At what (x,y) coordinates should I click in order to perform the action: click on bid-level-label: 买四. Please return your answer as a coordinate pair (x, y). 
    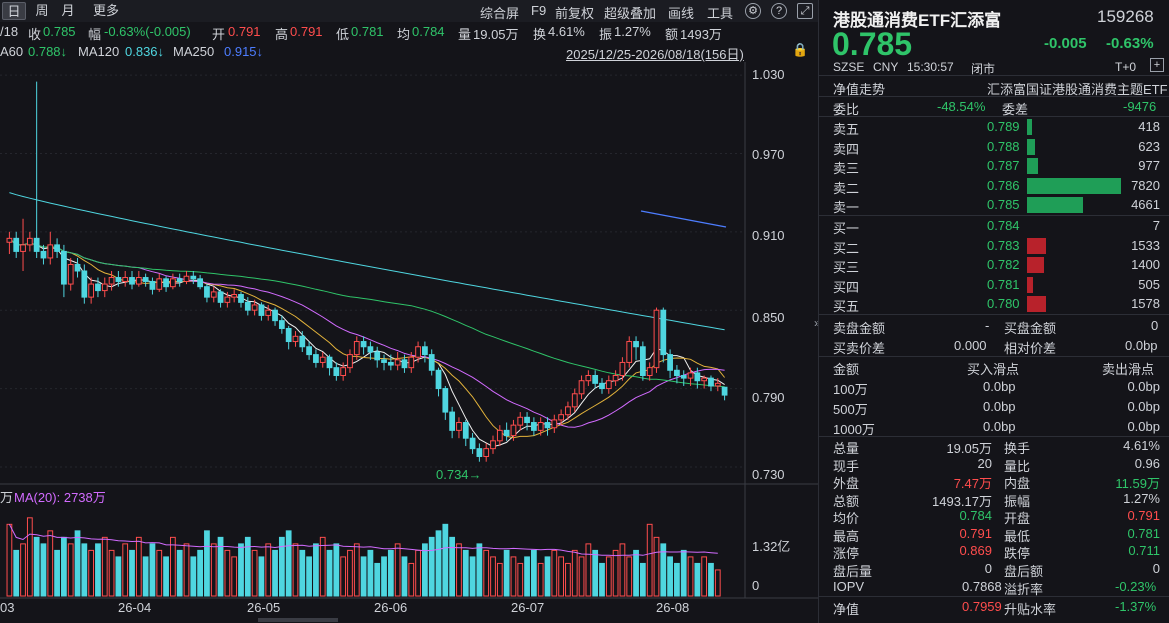
    Looking at the image, I should click on (846, 287).